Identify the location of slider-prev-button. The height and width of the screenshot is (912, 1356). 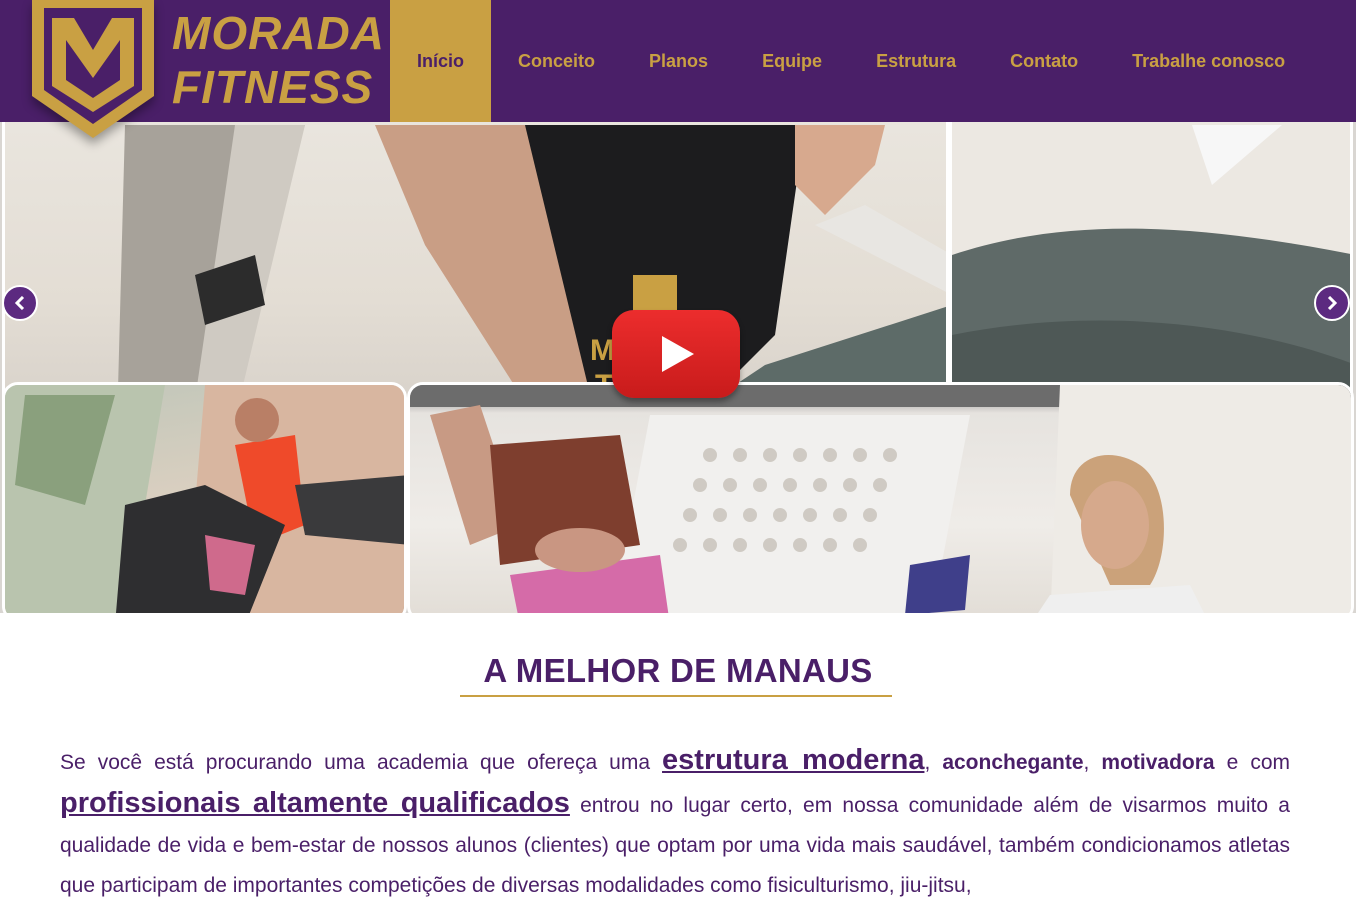
(20, 303).